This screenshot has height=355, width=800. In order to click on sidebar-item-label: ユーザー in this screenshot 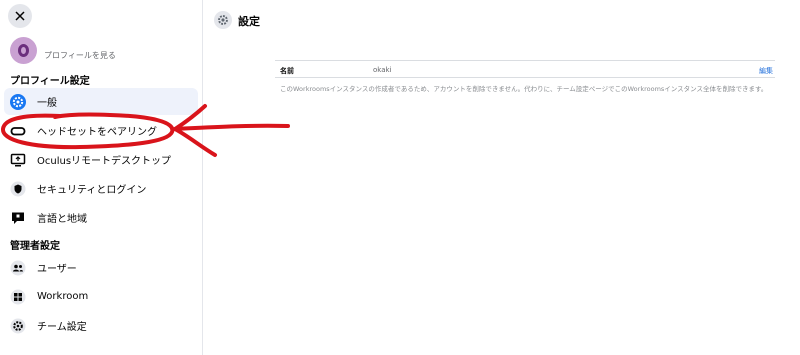, I will do `click(57, 269)`.